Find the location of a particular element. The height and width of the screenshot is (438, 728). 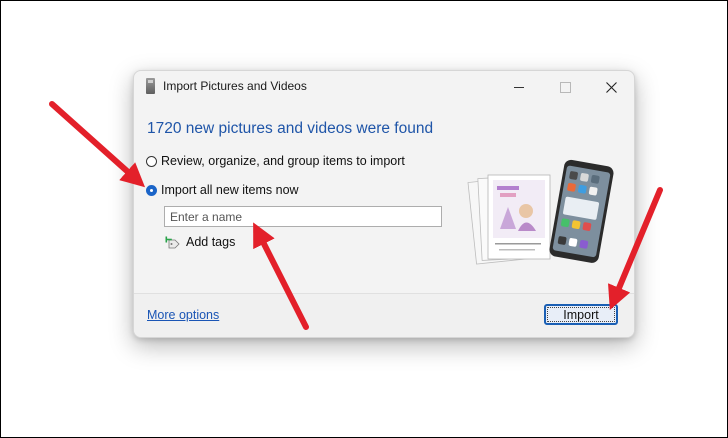

import-button: Import is located at coordinates (581, 314).